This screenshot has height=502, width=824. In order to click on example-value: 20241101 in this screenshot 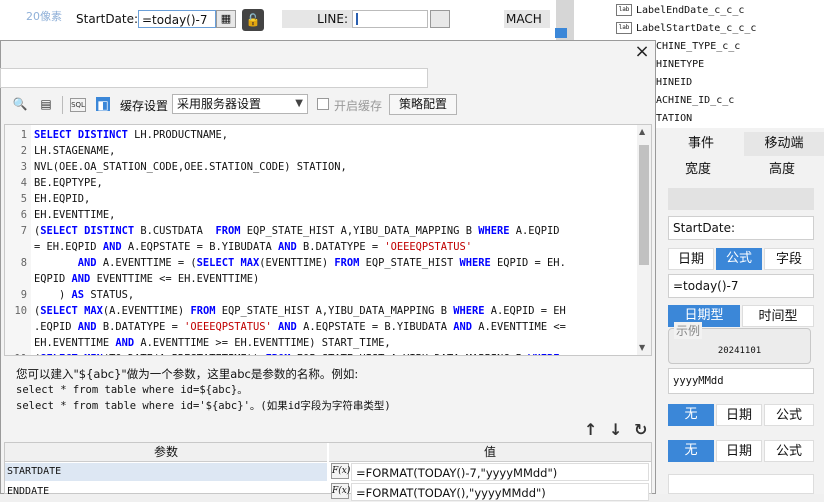, I will do `click(739, 351)`.